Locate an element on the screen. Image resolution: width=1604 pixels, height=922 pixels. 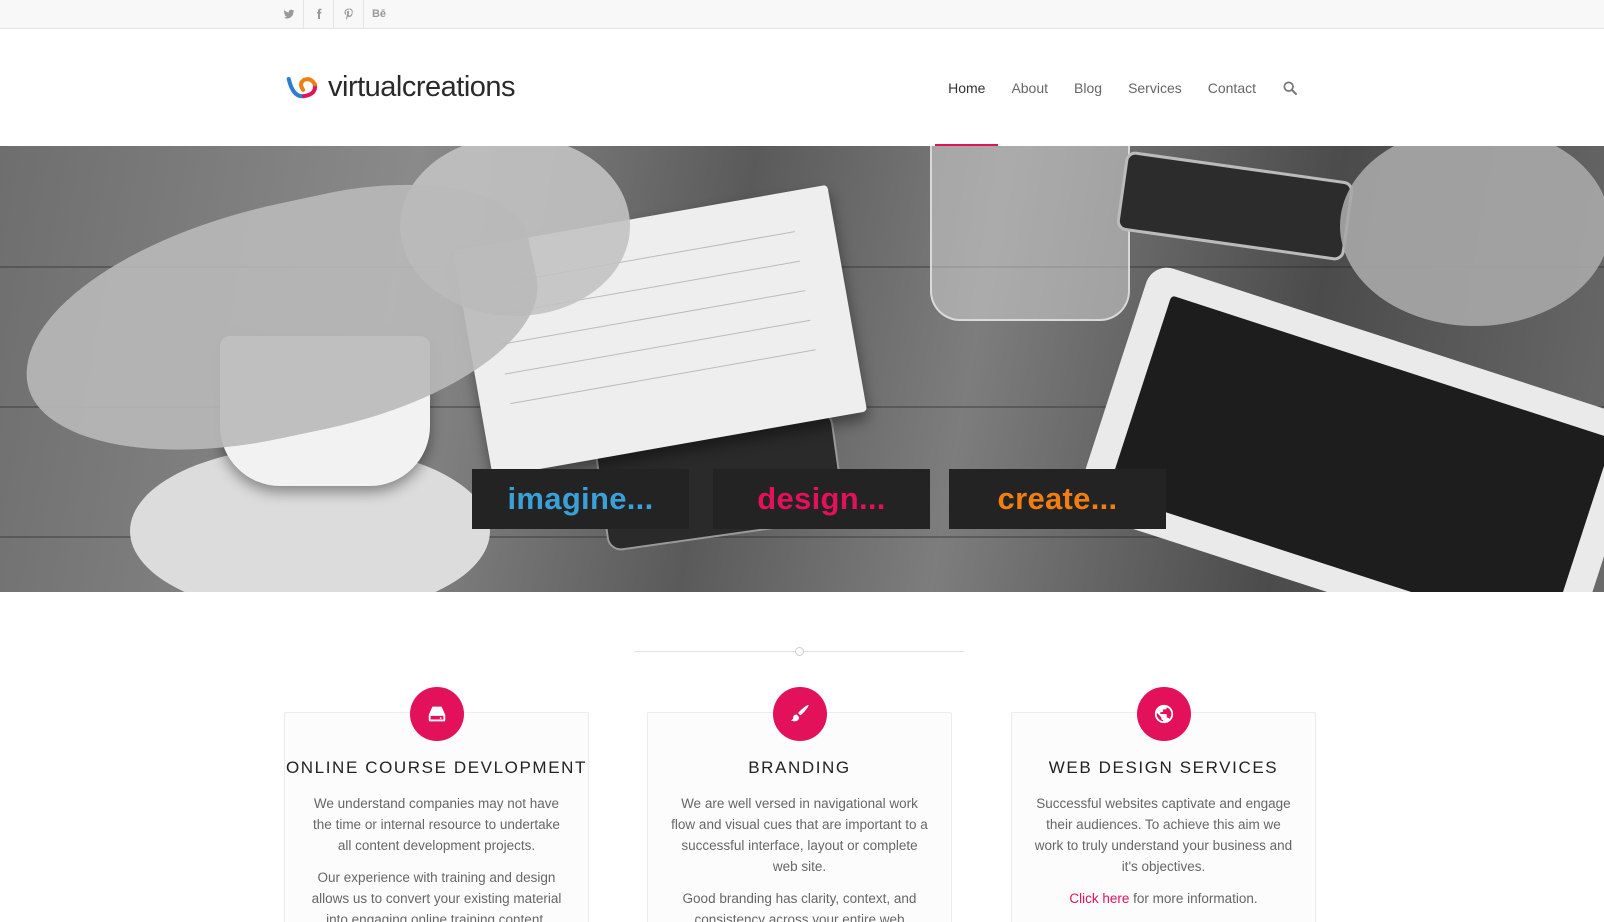
twitter-icon is located at coordinates (289, 14).